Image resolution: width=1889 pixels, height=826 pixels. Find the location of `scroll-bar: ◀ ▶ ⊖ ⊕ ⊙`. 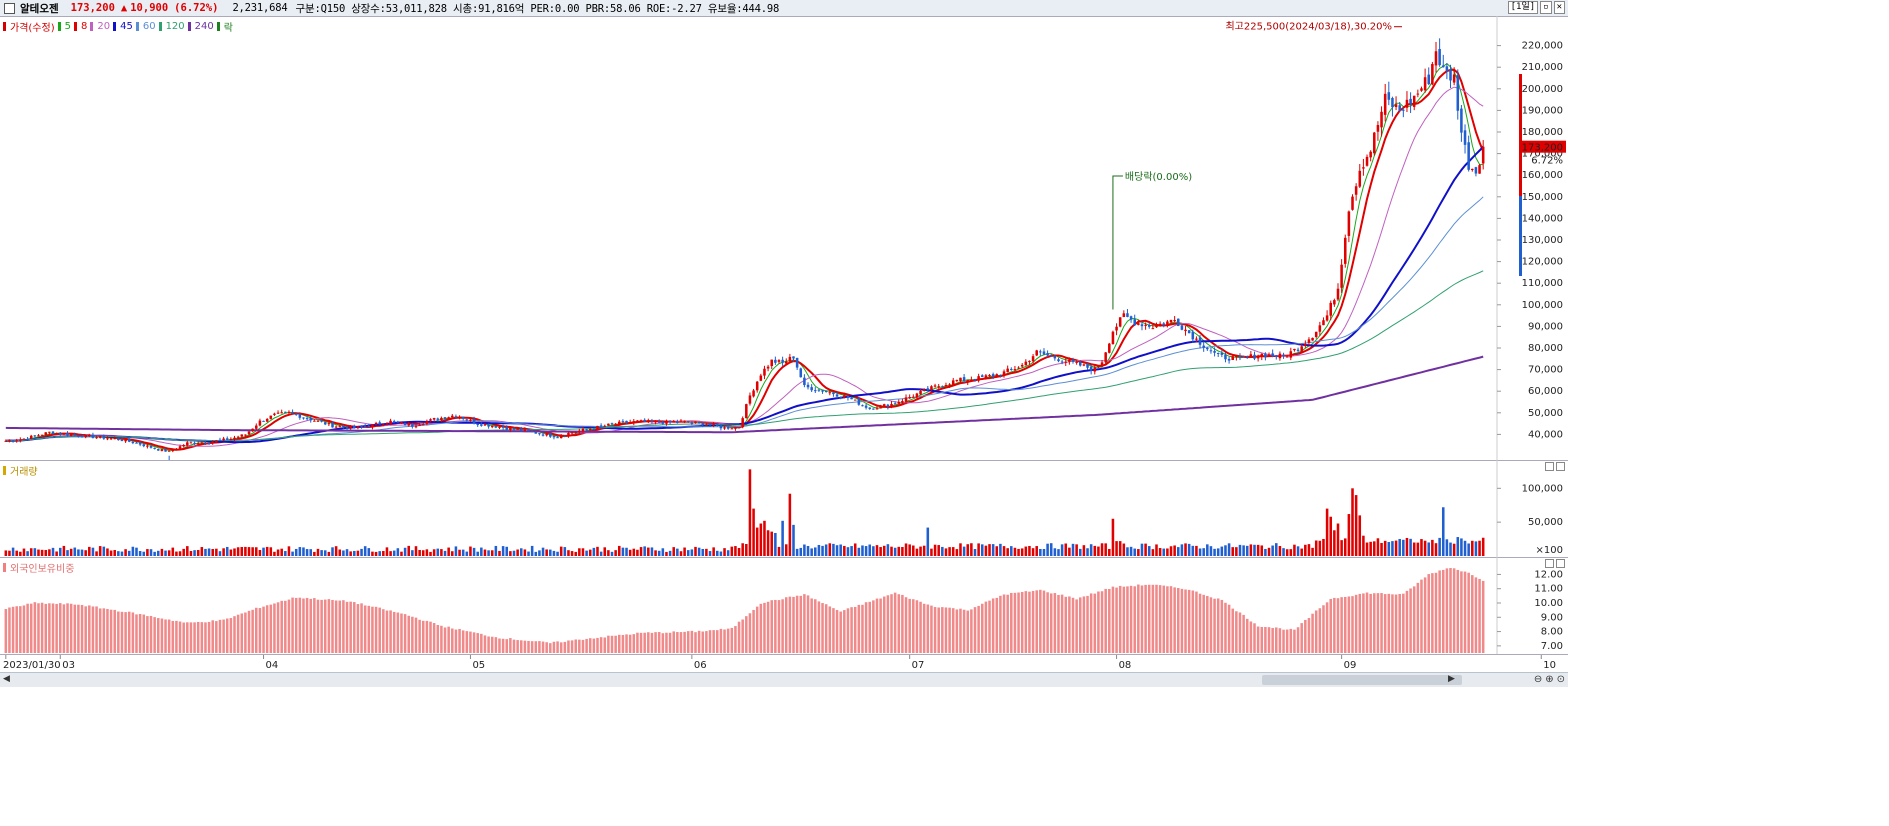

scroll-bar: ◀ ▶ ⊖ ⊕ ⊙ is located at coordinates (784, 679).